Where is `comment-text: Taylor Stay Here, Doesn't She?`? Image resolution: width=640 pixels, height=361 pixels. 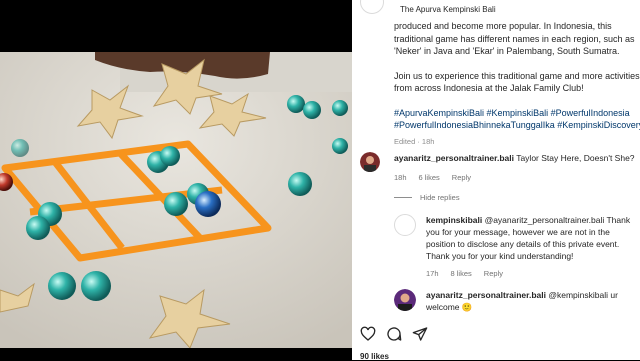 comment-text: Taylor Stay Here, Doesn't She? is located at coordinates (574, 158).